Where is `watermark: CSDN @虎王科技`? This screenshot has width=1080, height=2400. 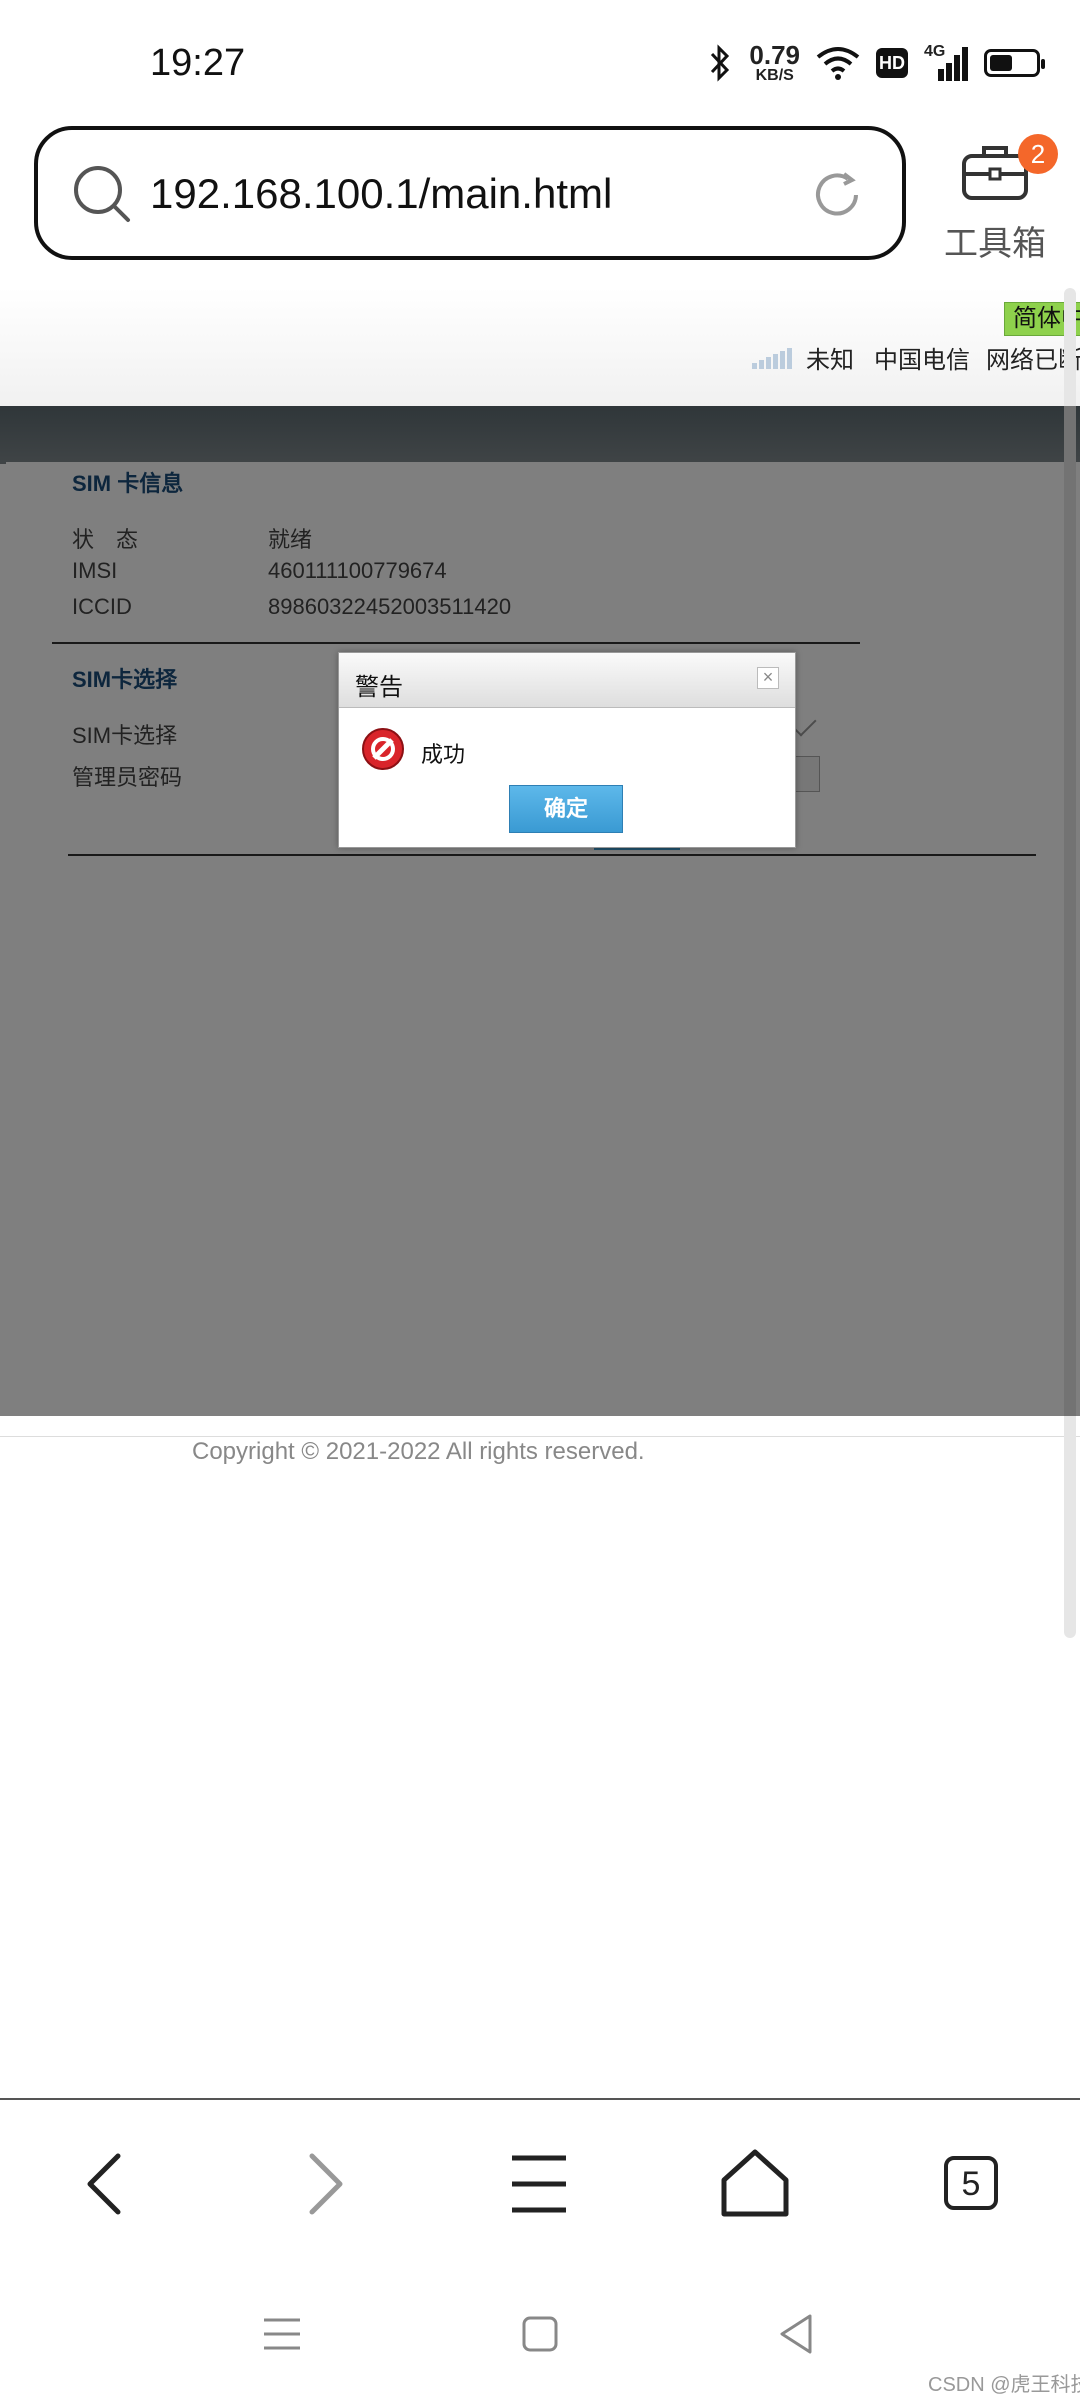 watermark: CSDN @虎王科技 is located at coordinates (1004, 2385).